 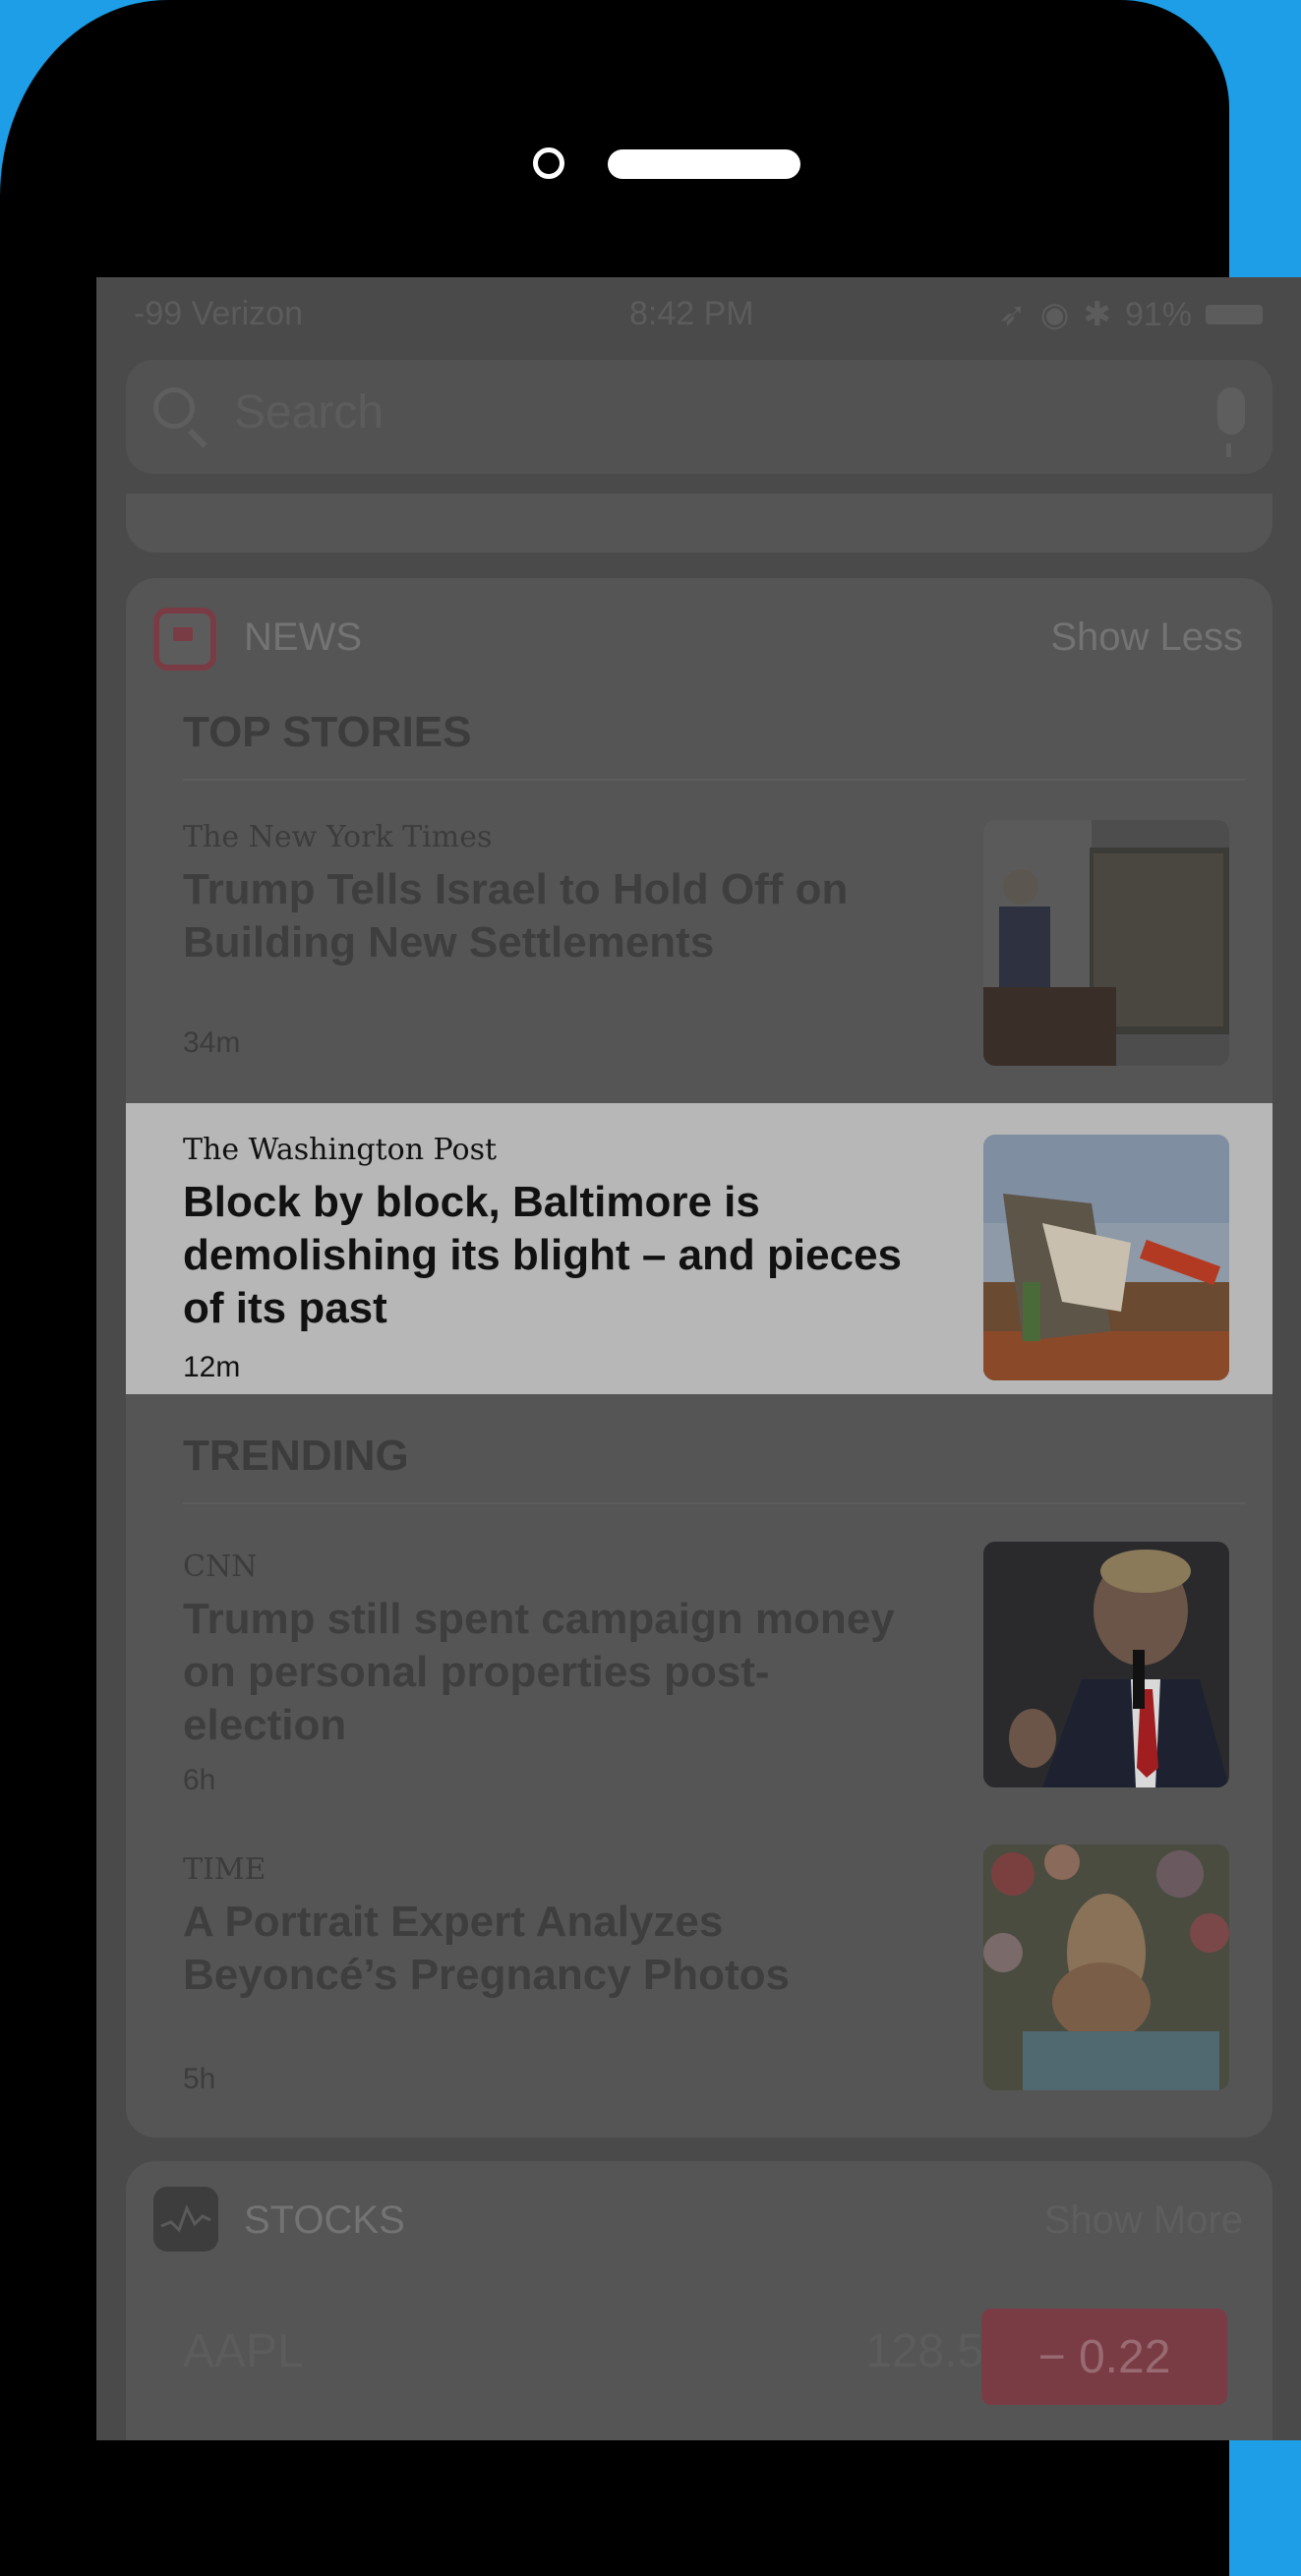 What do you see at coordinates (303, 637) in the screenshot?
I see `news-widget-title: NEWS` at bounding box center [303, 637].